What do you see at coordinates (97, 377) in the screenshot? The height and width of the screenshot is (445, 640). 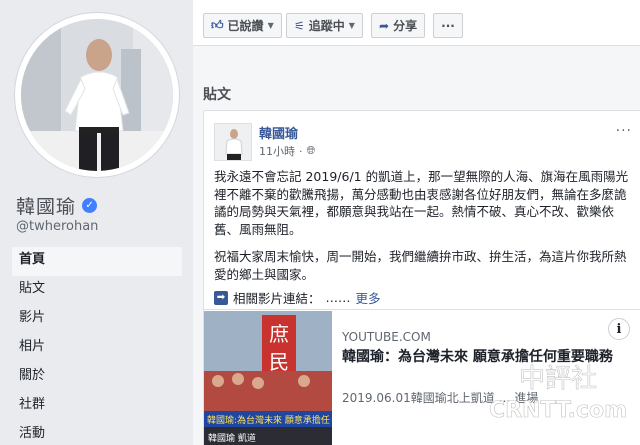 I see `nav-item-about: 關於` at bounding box center [97, 377].